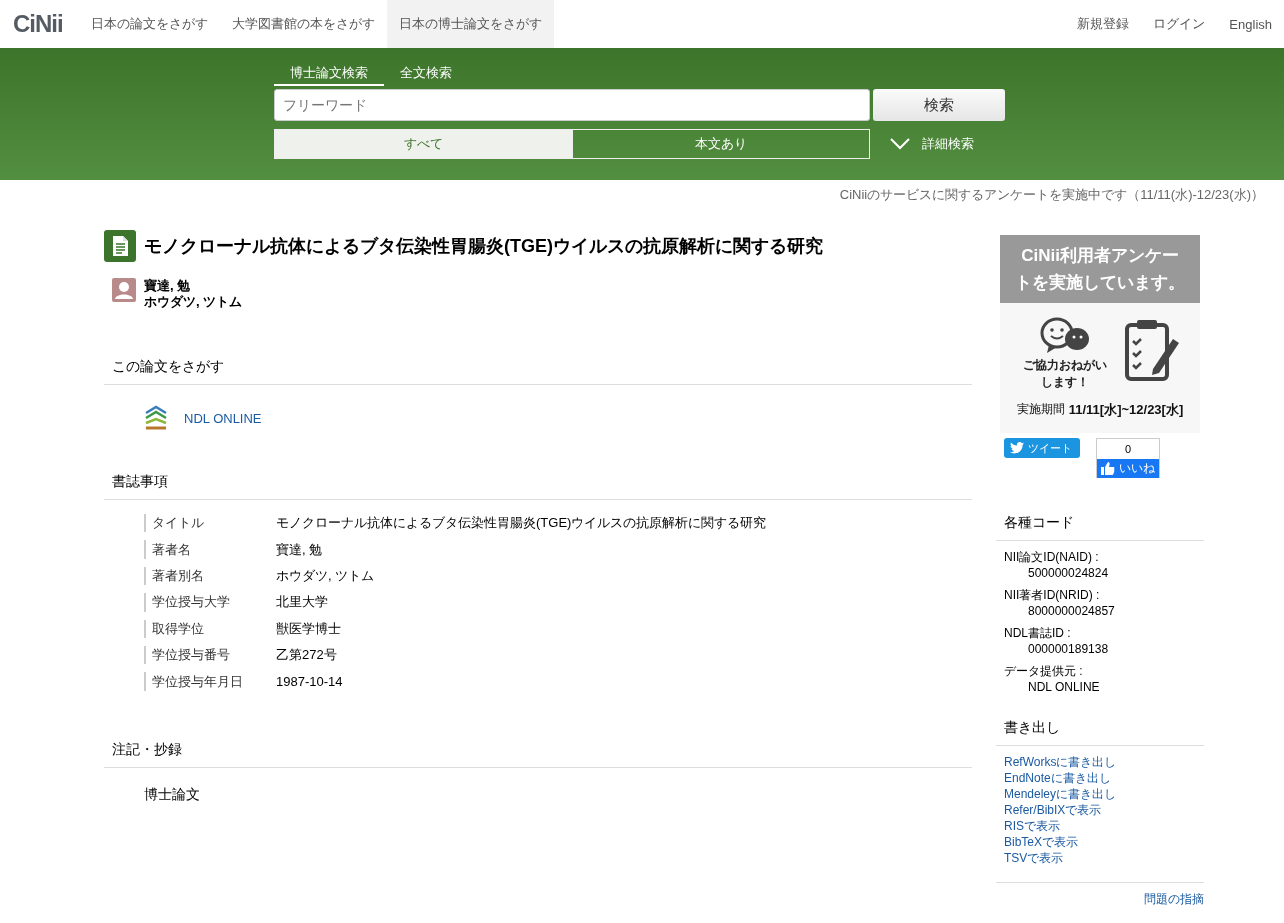  What do you see at coordinates (329, 75) in the screenshot?
I see `search-tab: 博士論文検索` at bounding box center [329, 75].